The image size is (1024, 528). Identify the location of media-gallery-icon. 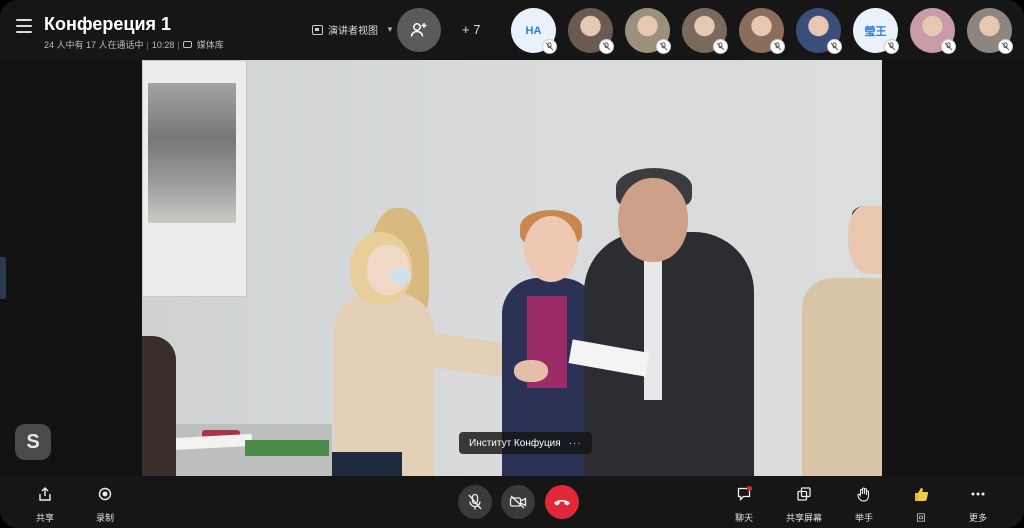
(187, 44).